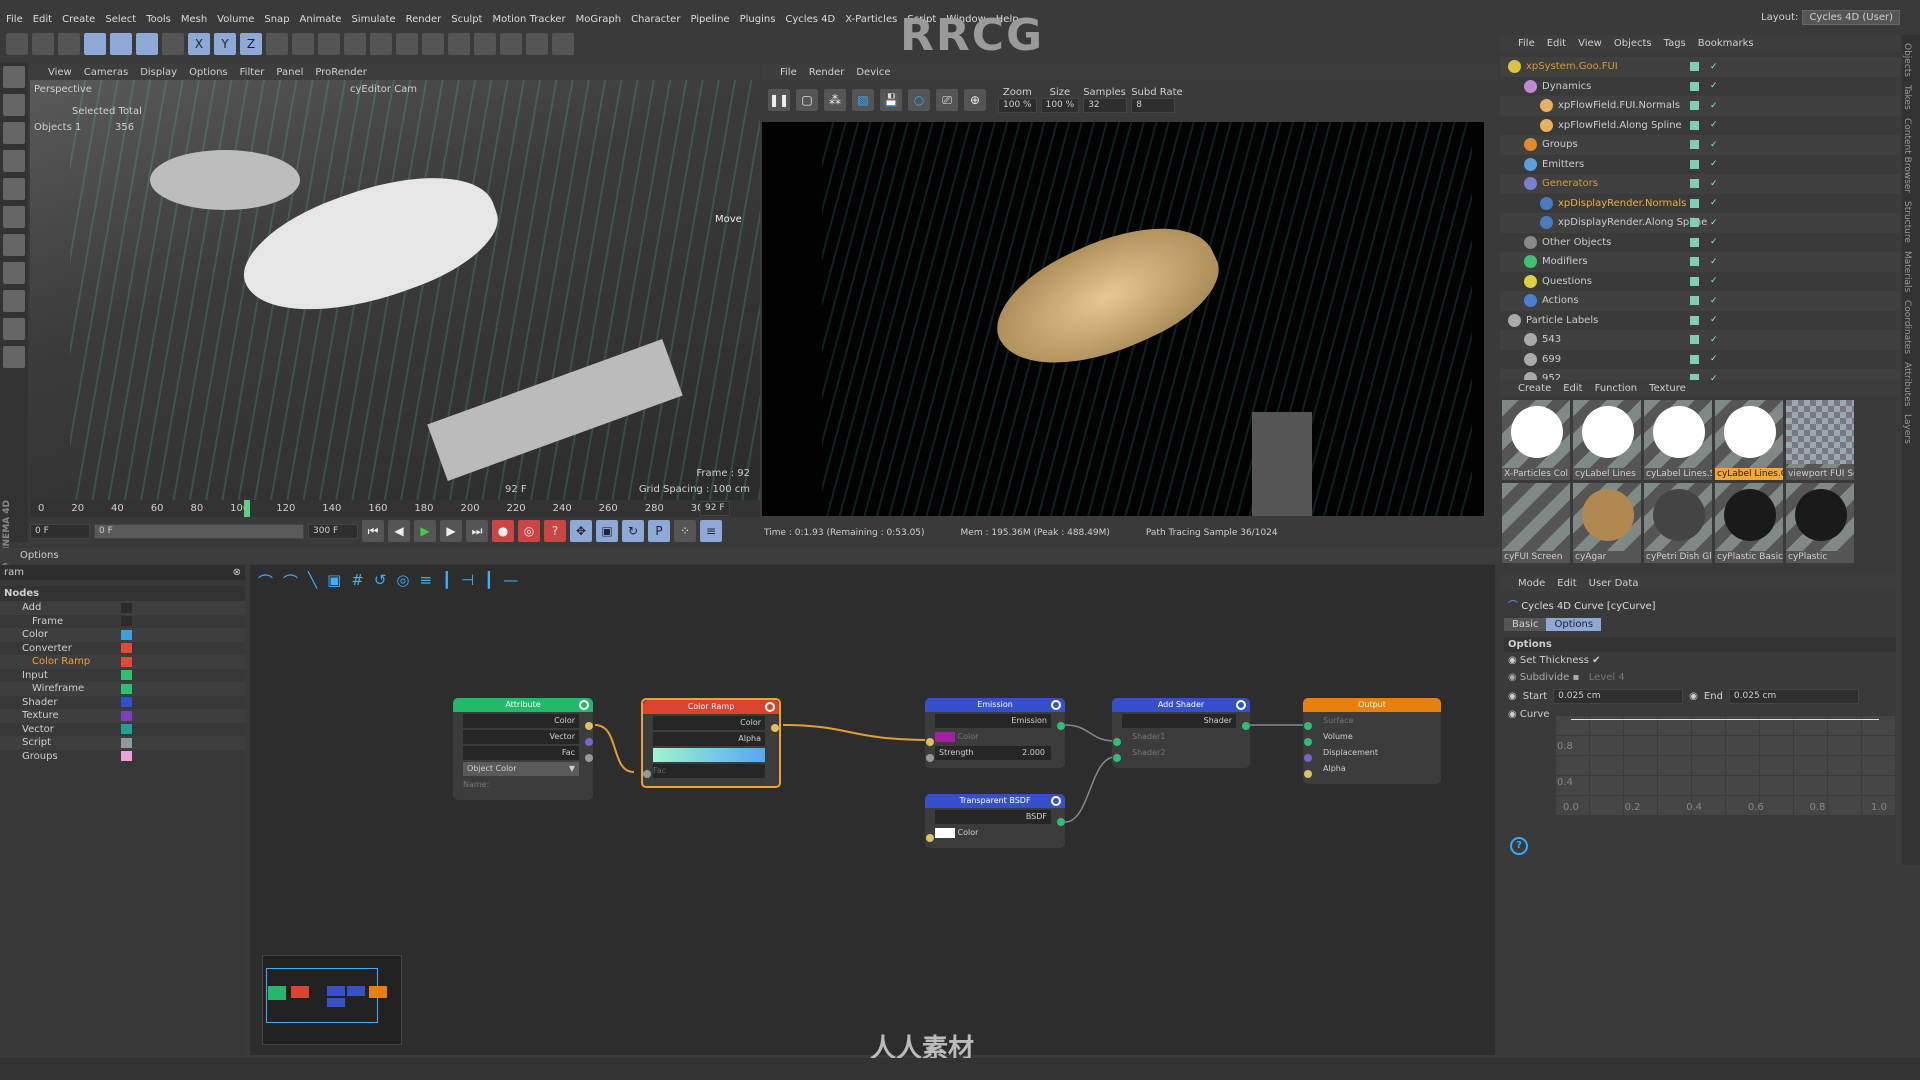 This screenshot has height=1080, width=1920. What do you see at coordinates (122, 743) in the screenshot?
I see `node-category: Script` at bounding box center [122, 743].